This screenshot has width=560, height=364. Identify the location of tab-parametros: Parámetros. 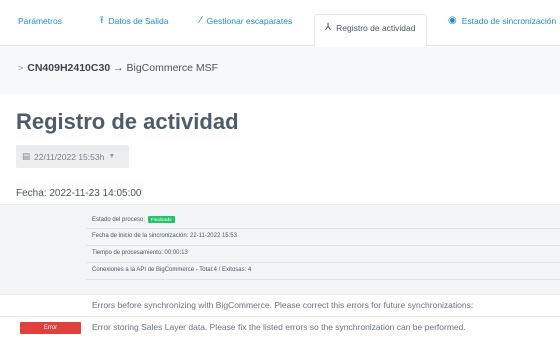
(40, 31).